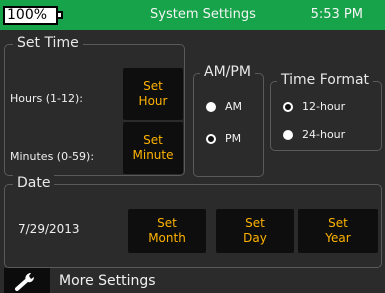  I want to click on clock-time: 5:53 PM, so click(336, 14).